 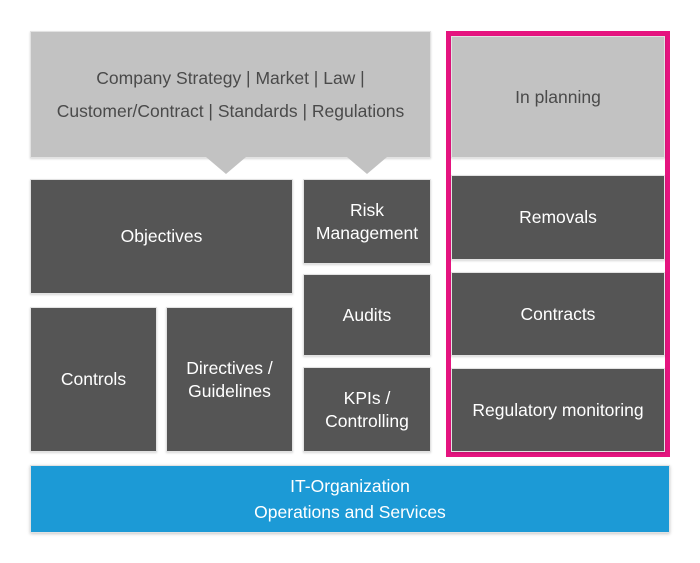 I want to click on it-organization-line-1: IT-Organization, so click(x=350, y=486).